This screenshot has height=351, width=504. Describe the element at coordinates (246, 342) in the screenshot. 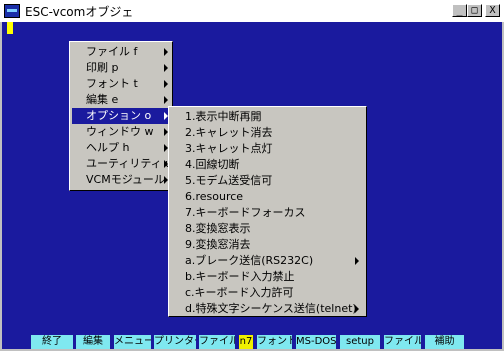

I see `function-key-button: n7` at that location.